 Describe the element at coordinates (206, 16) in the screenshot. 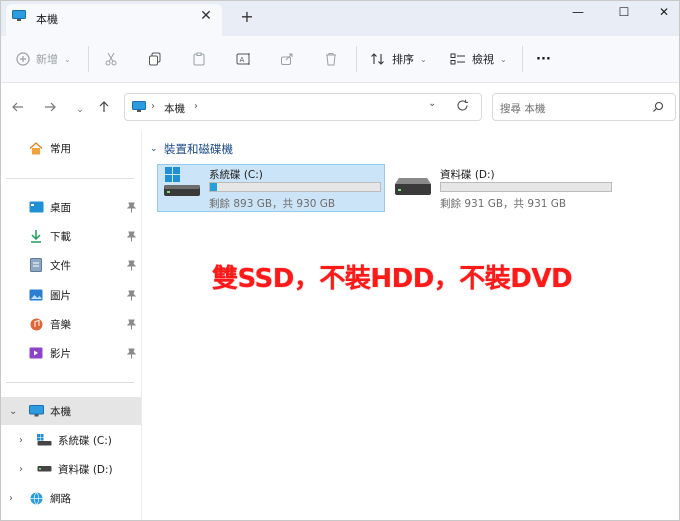

I see `tab-close-button: ✕` at that location.